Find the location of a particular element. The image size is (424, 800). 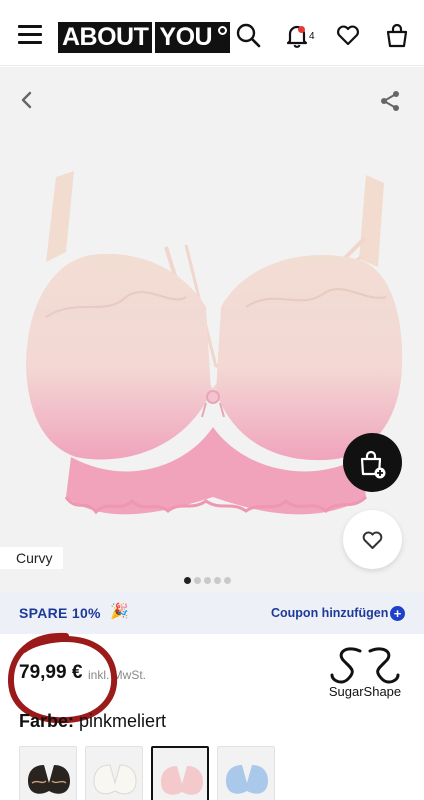

search-icon is located at coordinates (248, 35).